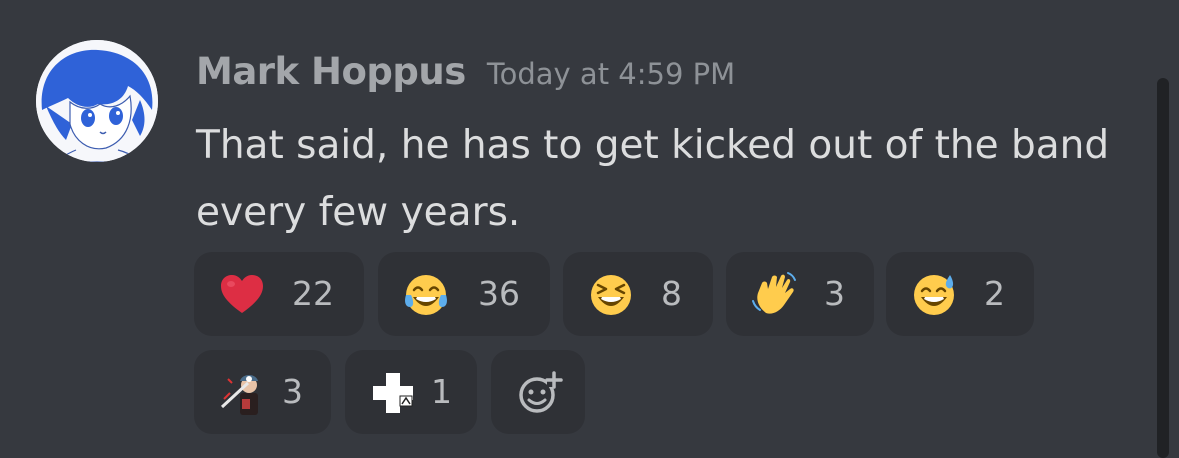 The height and width of the screenshot is (458, 1179). Describe the element at coordinates (242, 294) in the screenshot. I see `heart-emoji-icon` at that location.